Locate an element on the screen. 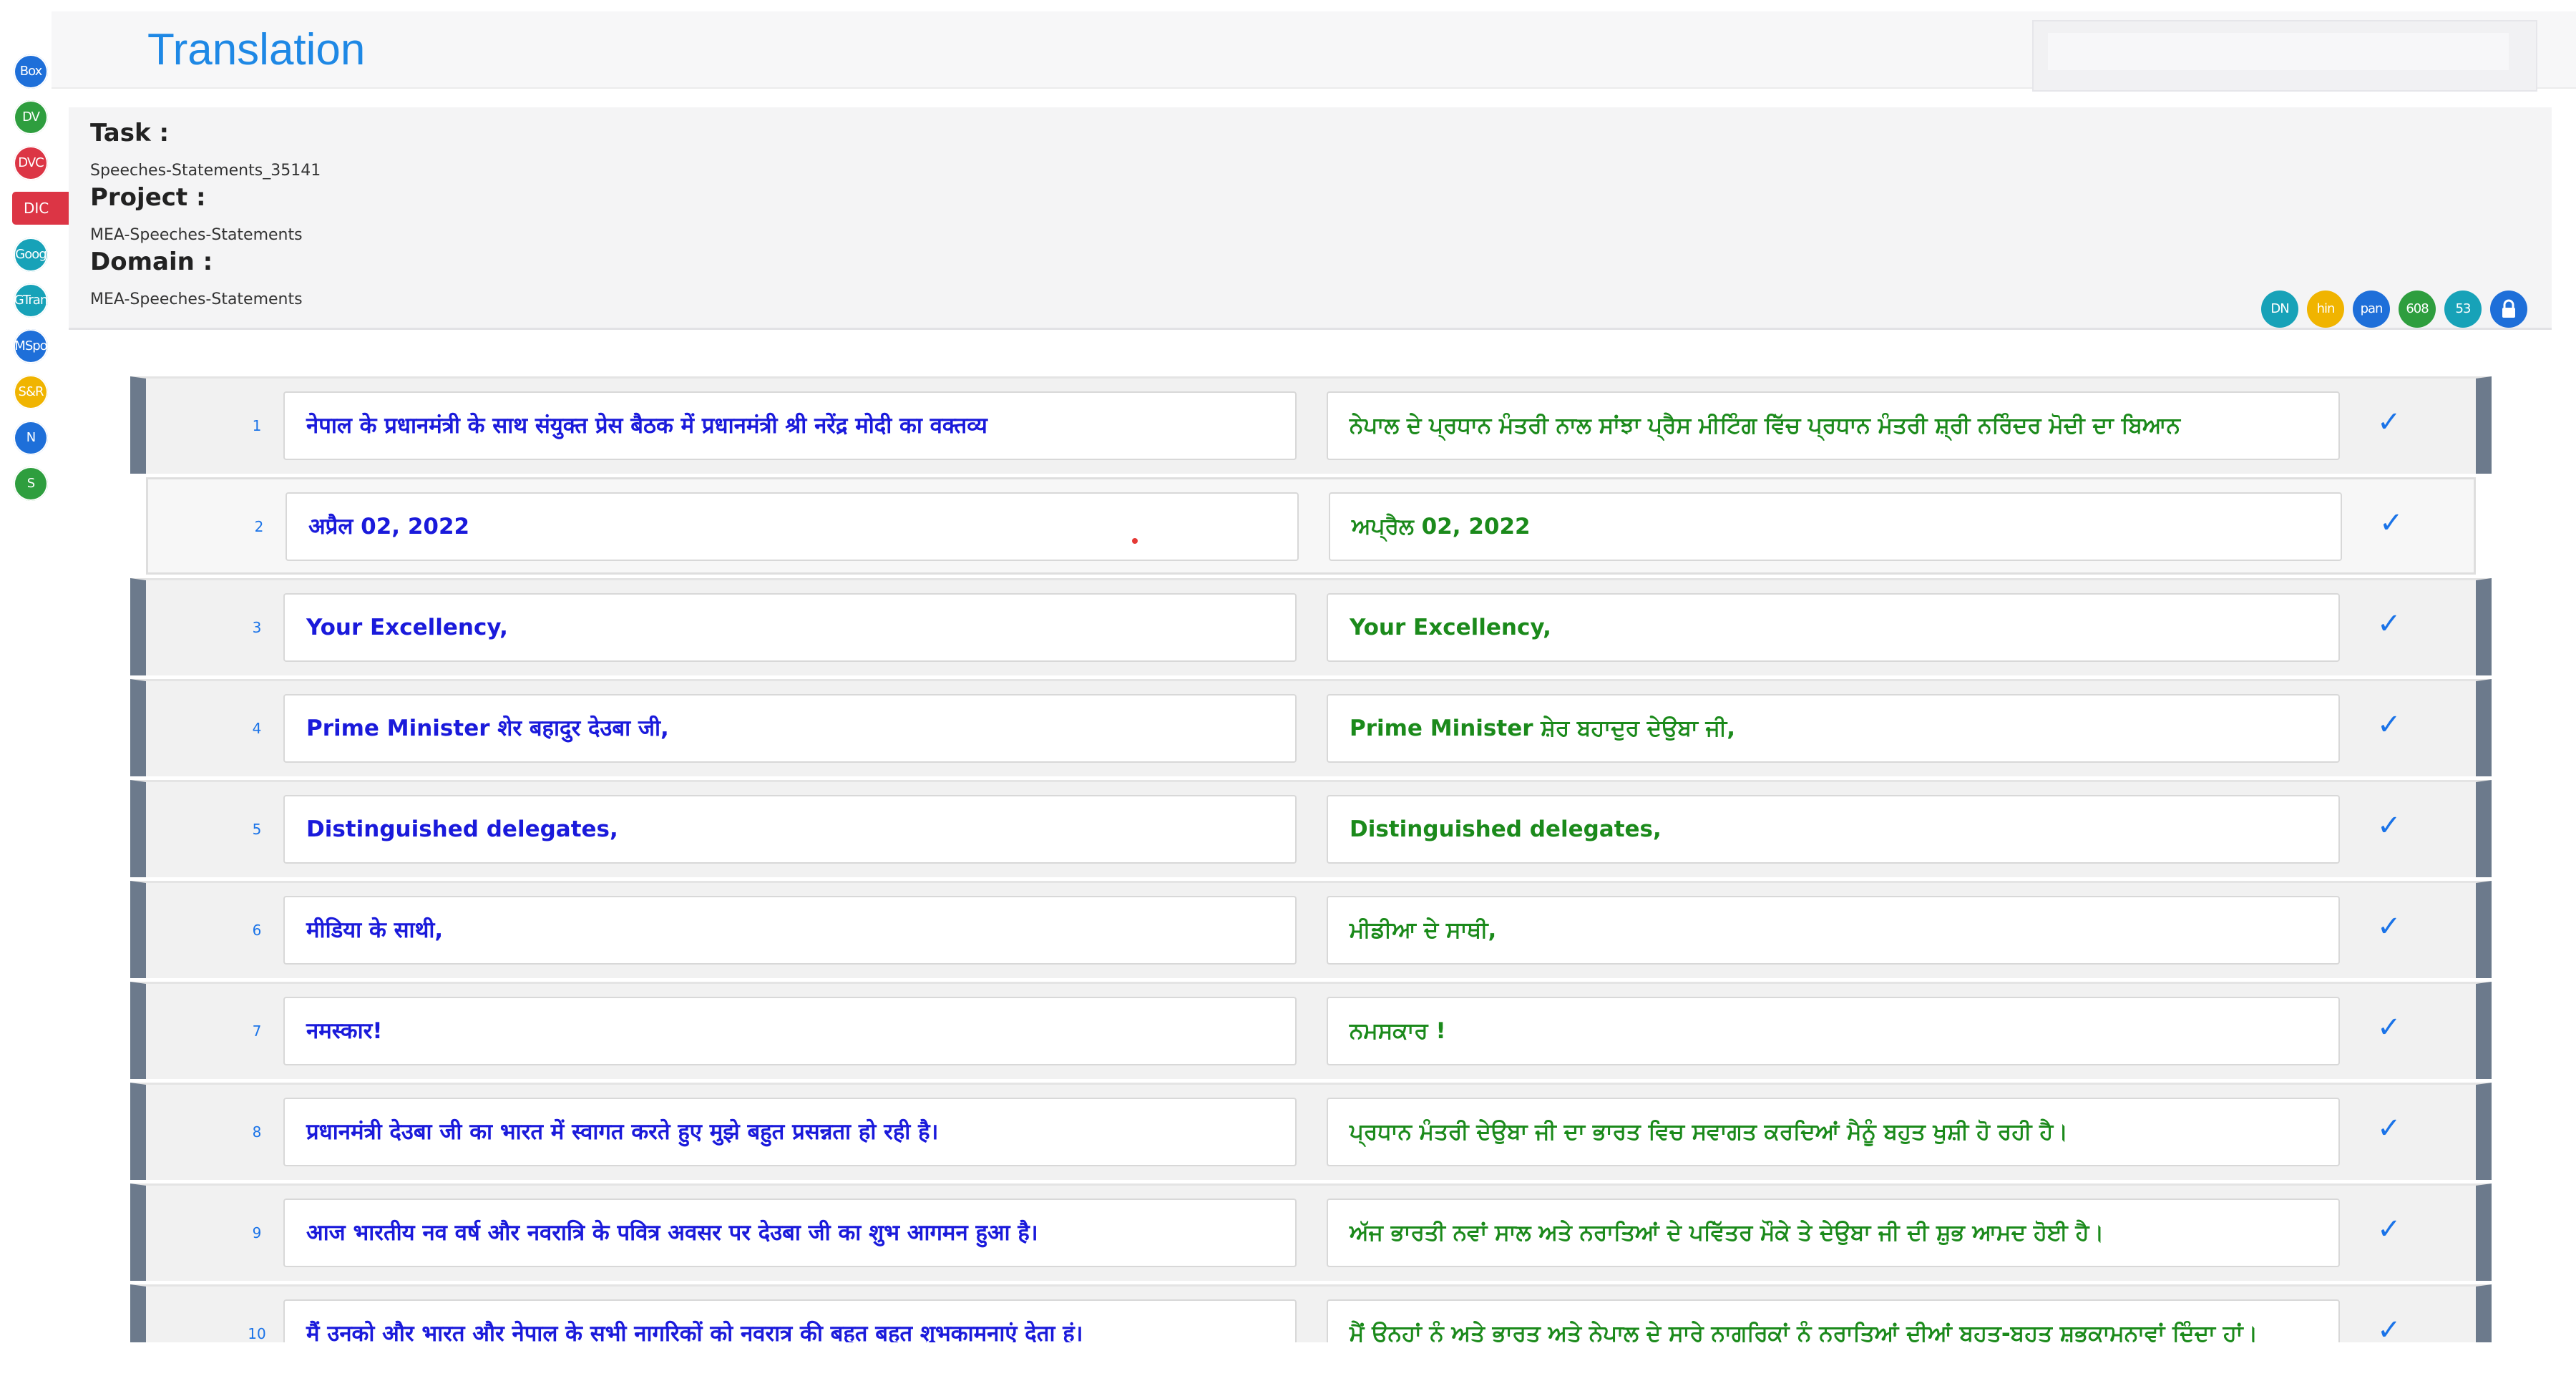 Image resolution: width=2576 pixels, height=1391 pixels. row-number: 6 is located at coordinates (257, 930).